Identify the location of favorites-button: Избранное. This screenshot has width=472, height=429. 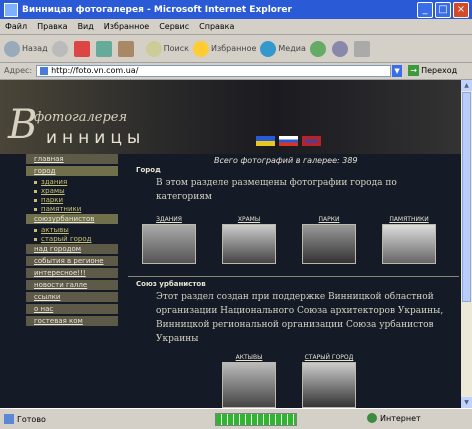
(224, 48).